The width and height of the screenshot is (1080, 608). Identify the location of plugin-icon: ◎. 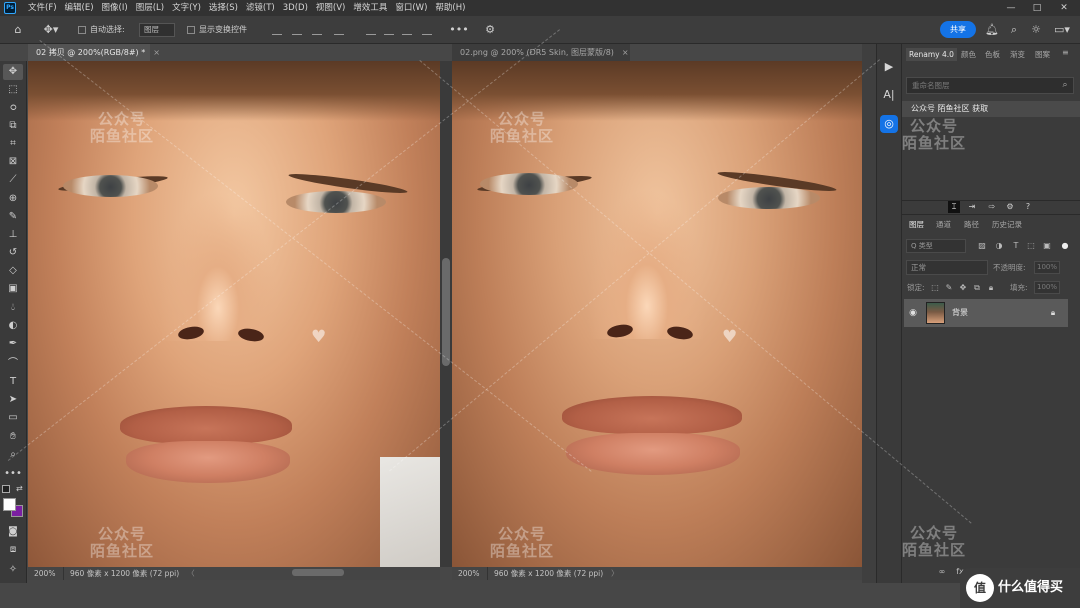
(889, 124).